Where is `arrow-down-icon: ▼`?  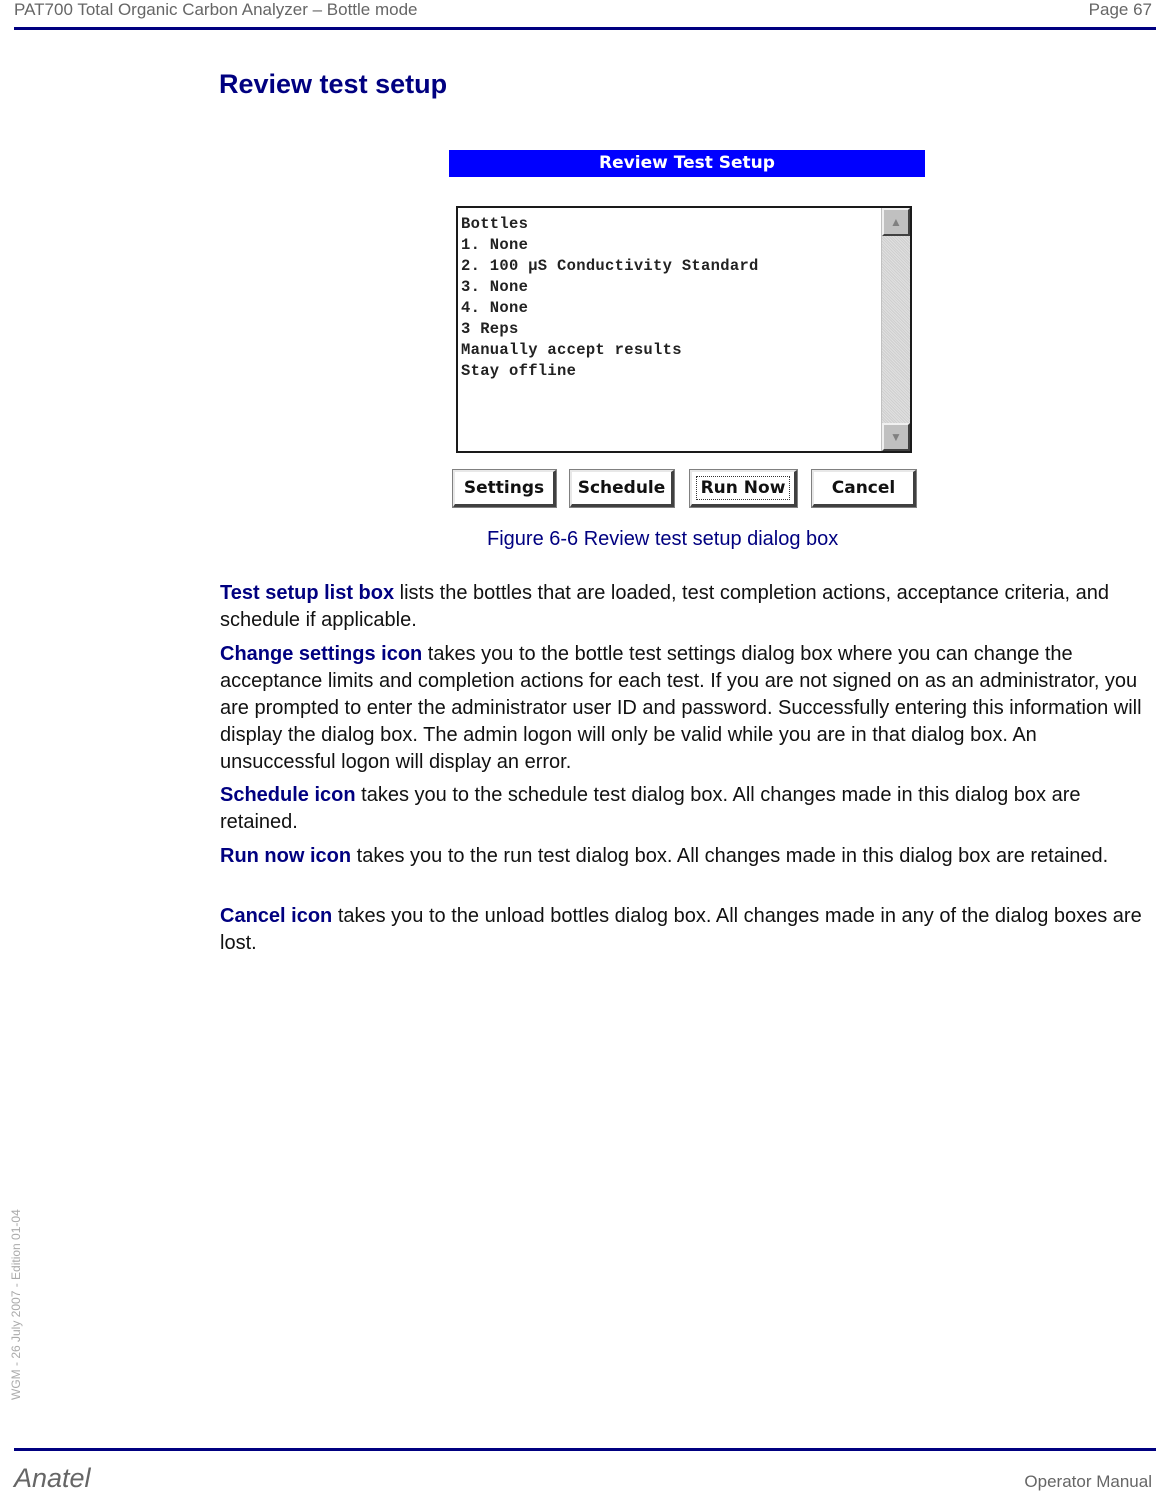
arrow-down-icon: ▼ is located at coordinates (896, 437).